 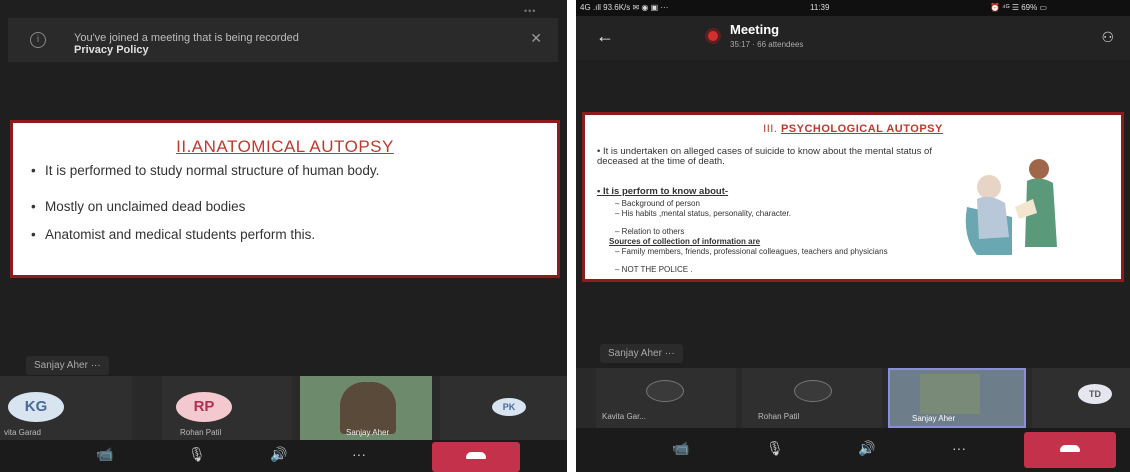 I want to click on participant-strip: Kavita Gar... Rohan Patil Sanjay Aher TD, so click(x=853, y=398).